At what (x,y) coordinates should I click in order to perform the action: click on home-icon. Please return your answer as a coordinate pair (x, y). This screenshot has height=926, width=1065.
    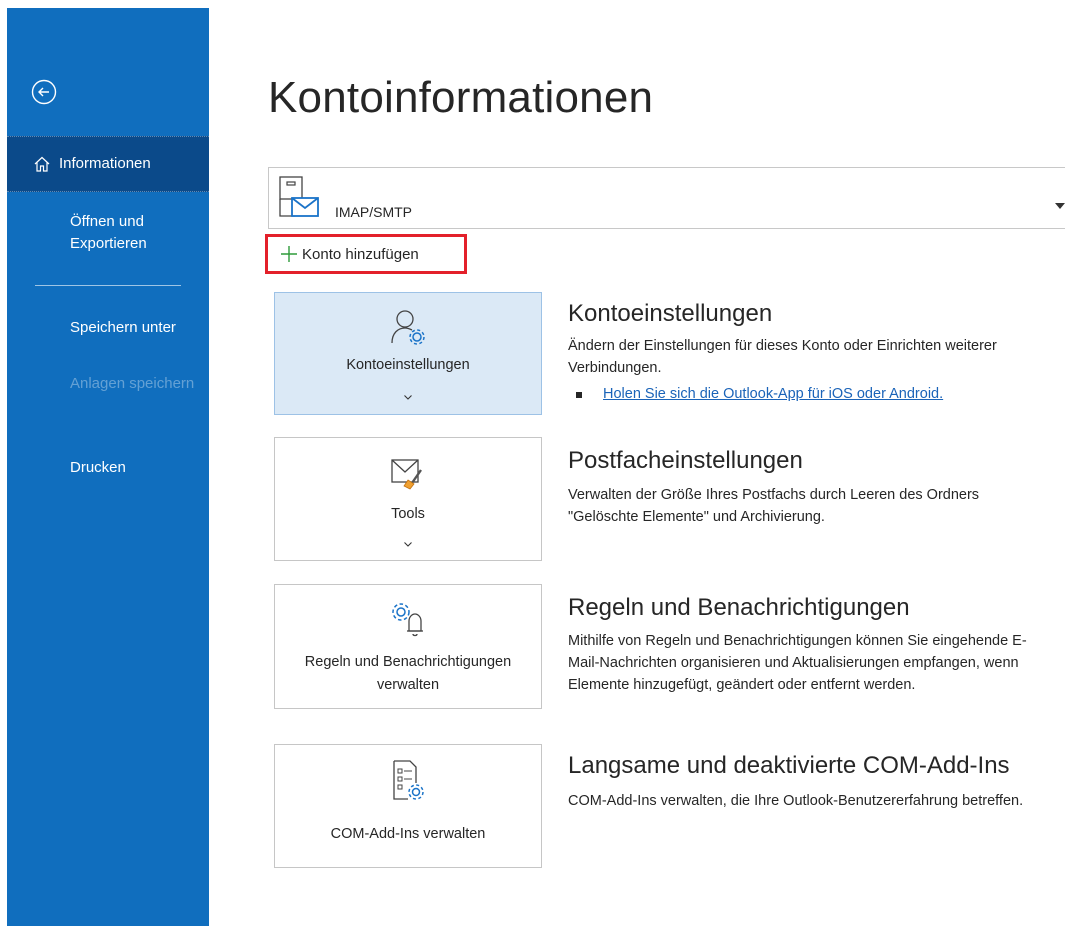
    Looking at the image, I should click on (42, 164).